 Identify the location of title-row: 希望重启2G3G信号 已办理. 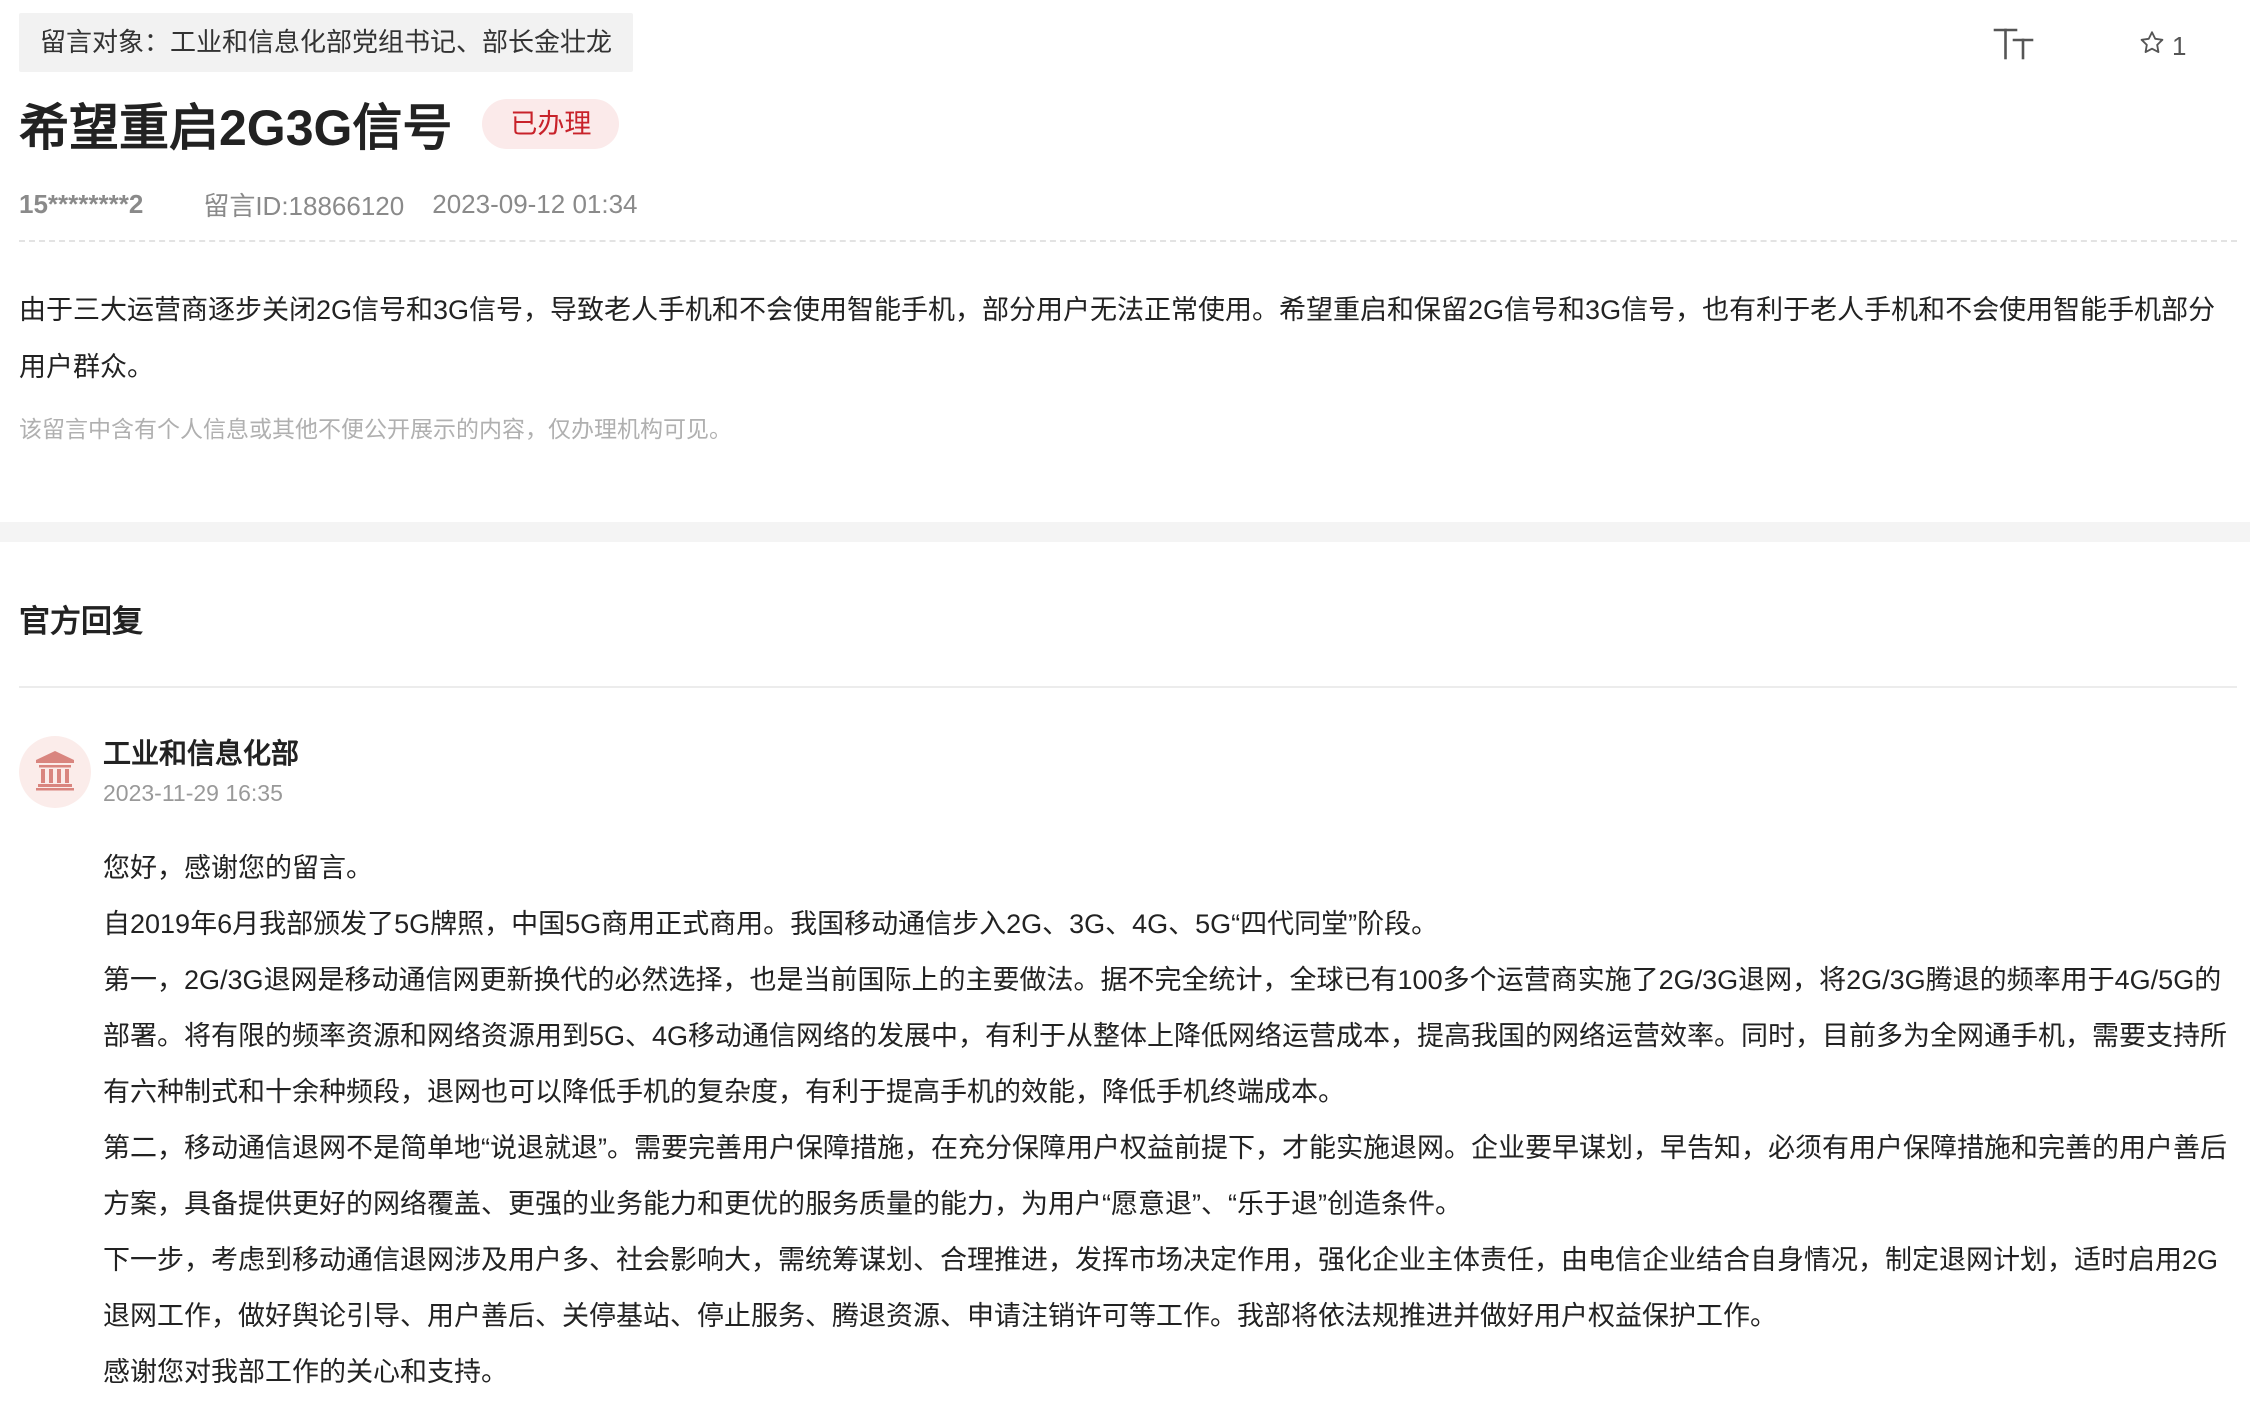
(319, 124).